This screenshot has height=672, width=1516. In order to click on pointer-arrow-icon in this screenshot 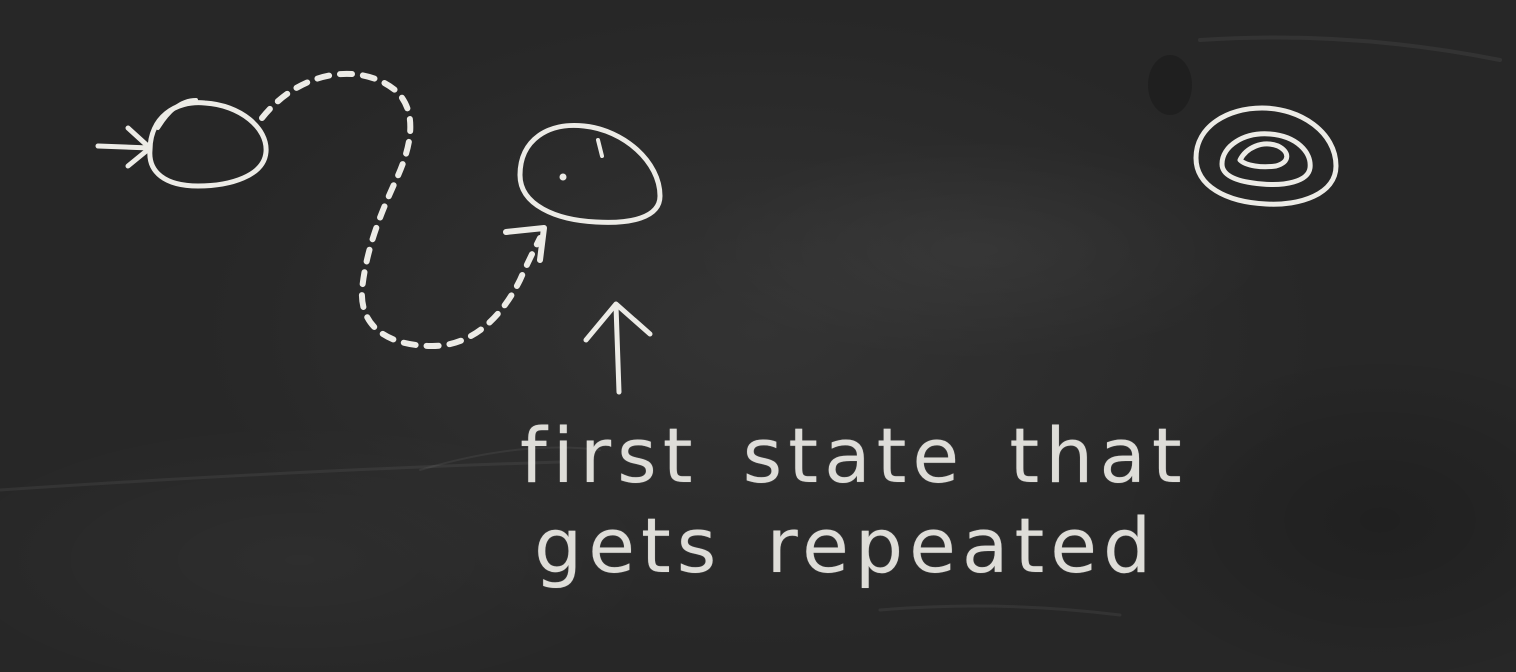, I will do `click(618, 348)`.